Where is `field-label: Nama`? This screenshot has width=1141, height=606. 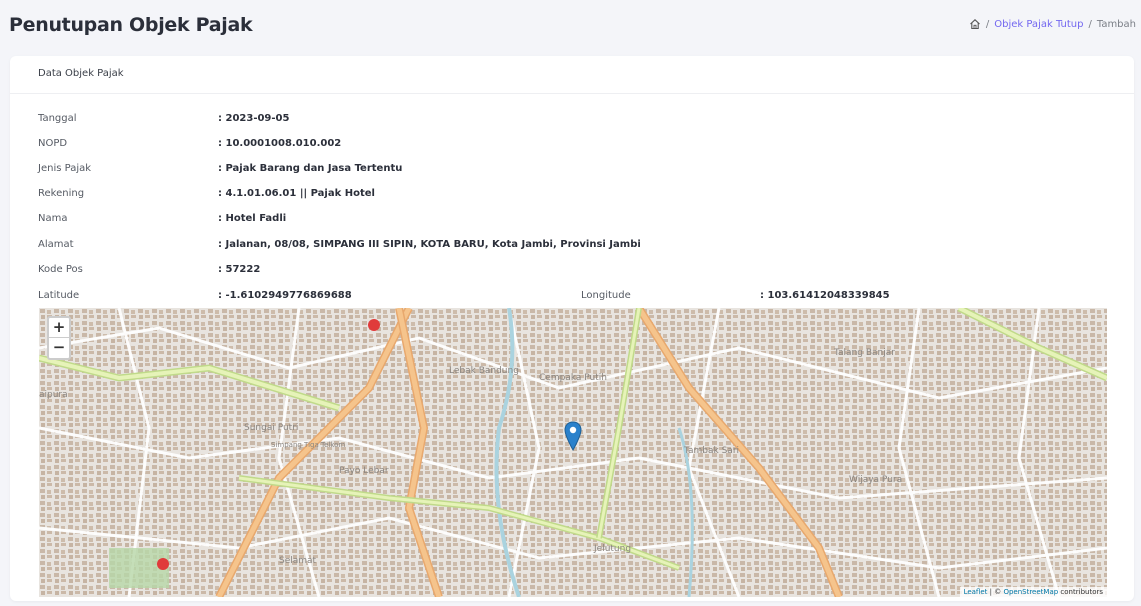
field-label: Nama is located at coordinates (53, 218).